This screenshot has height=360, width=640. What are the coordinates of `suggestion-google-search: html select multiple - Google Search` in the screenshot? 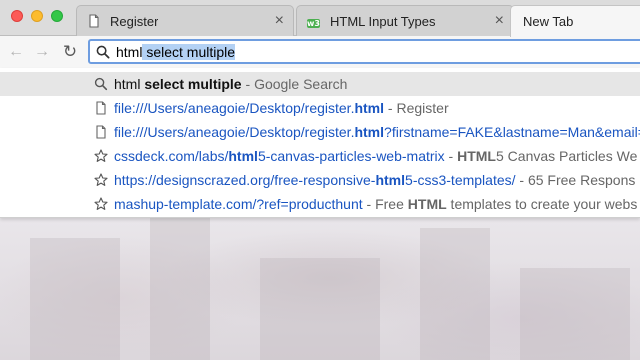 It's located at (320, 84).